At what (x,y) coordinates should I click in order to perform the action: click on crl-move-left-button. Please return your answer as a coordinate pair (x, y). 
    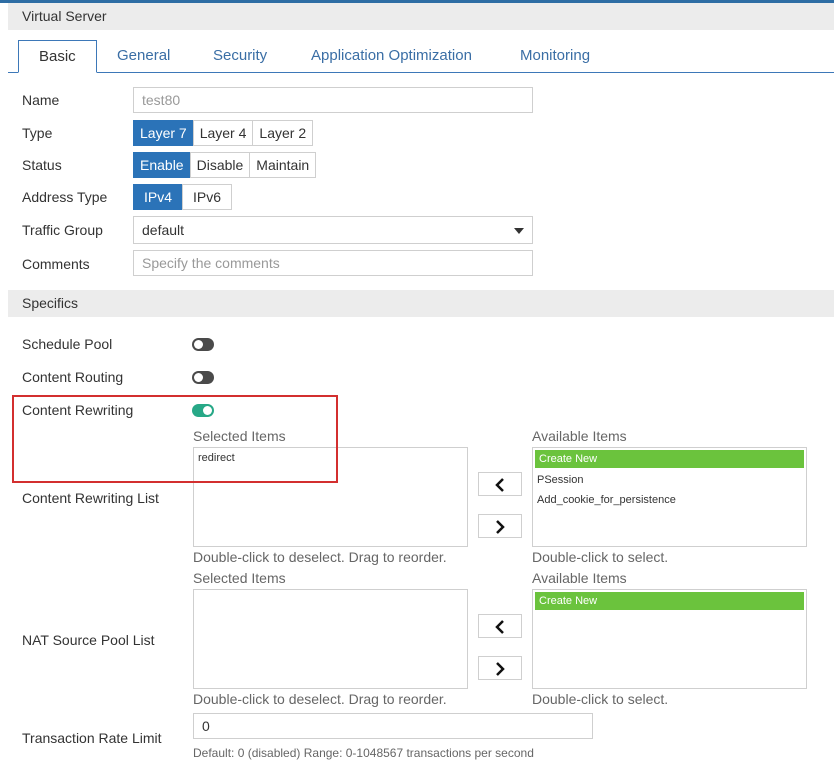
    Looking at the image, I should click on (500, 484).